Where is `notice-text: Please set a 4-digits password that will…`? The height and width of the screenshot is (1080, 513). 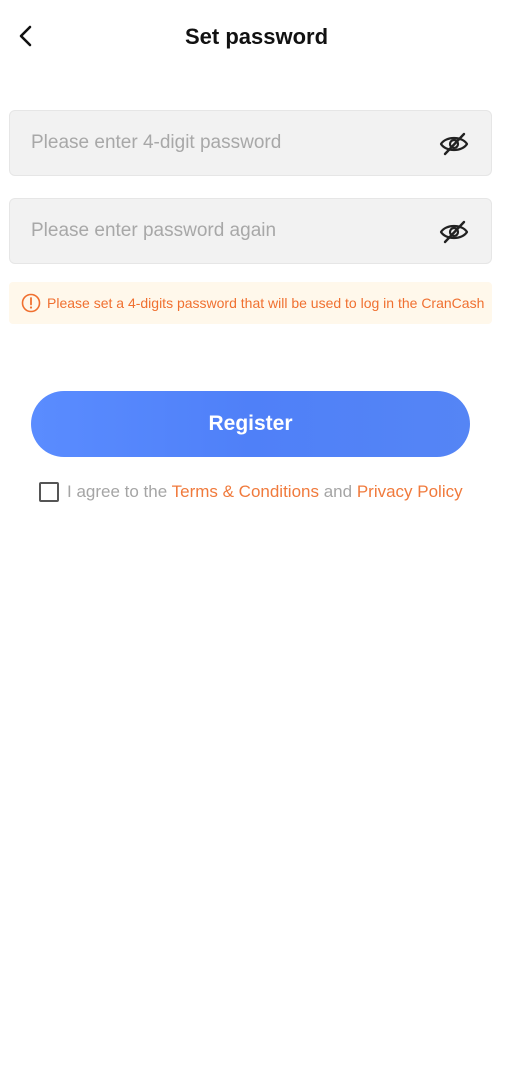
notice-text: Please set a 4-digits password that will… is located at coordinates (266, 303).